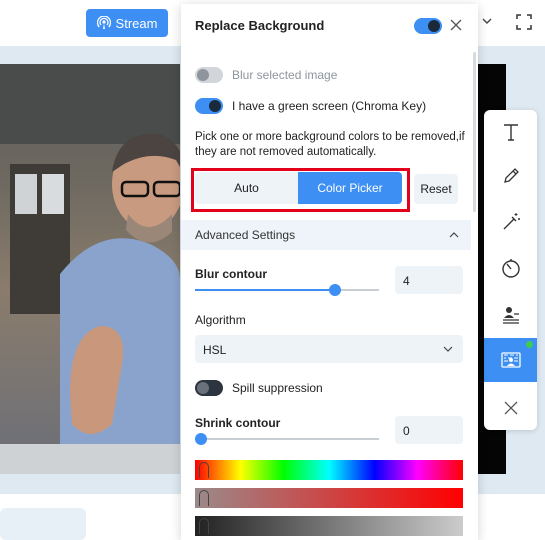 The width and height of the screenshot is (545, 540). I want to click on presenter-icon, so click(510, 315).